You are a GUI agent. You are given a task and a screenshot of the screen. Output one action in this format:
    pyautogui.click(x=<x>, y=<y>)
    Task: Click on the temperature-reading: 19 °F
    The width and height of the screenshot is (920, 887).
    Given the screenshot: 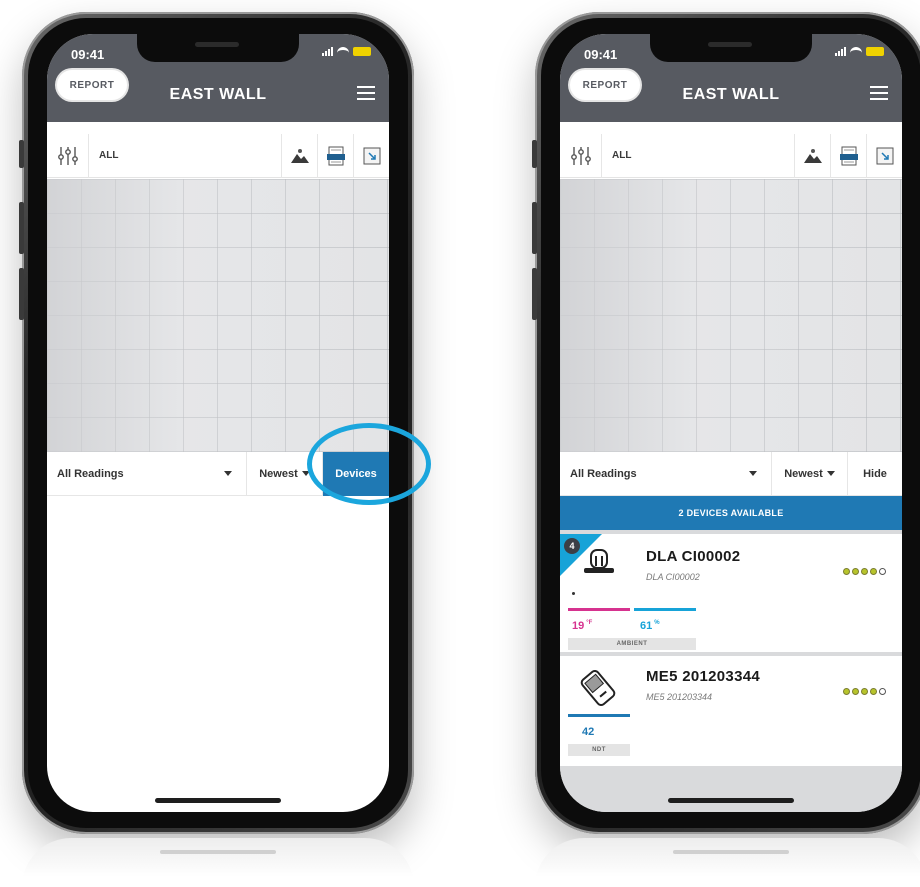 What is the action you would take?
    pyautogui.click(x=582, y=626)
    